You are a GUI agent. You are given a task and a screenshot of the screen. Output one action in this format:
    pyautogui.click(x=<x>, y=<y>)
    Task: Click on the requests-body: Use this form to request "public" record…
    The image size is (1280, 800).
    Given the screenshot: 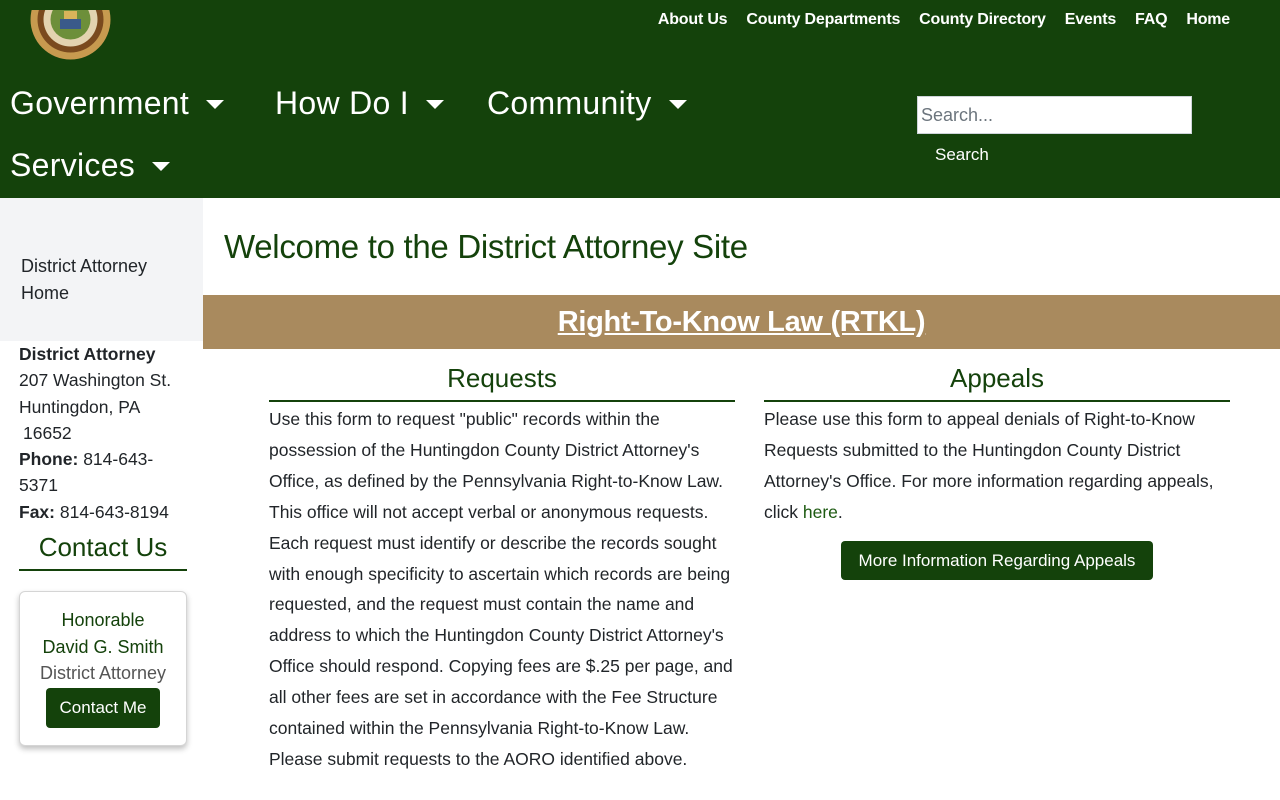 What is the action you would take?
    pyautogui.click(x=501, y=574)
    